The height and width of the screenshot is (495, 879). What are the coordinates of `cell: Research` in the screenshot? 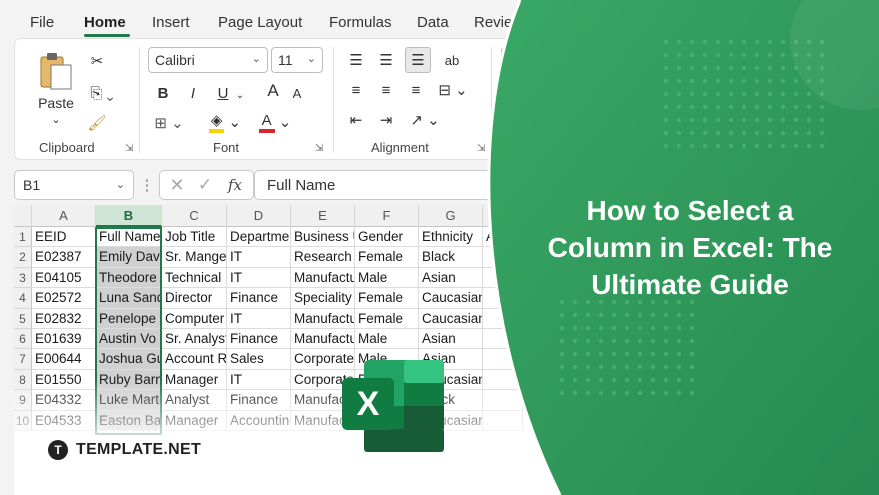 It's located at (323, 257).